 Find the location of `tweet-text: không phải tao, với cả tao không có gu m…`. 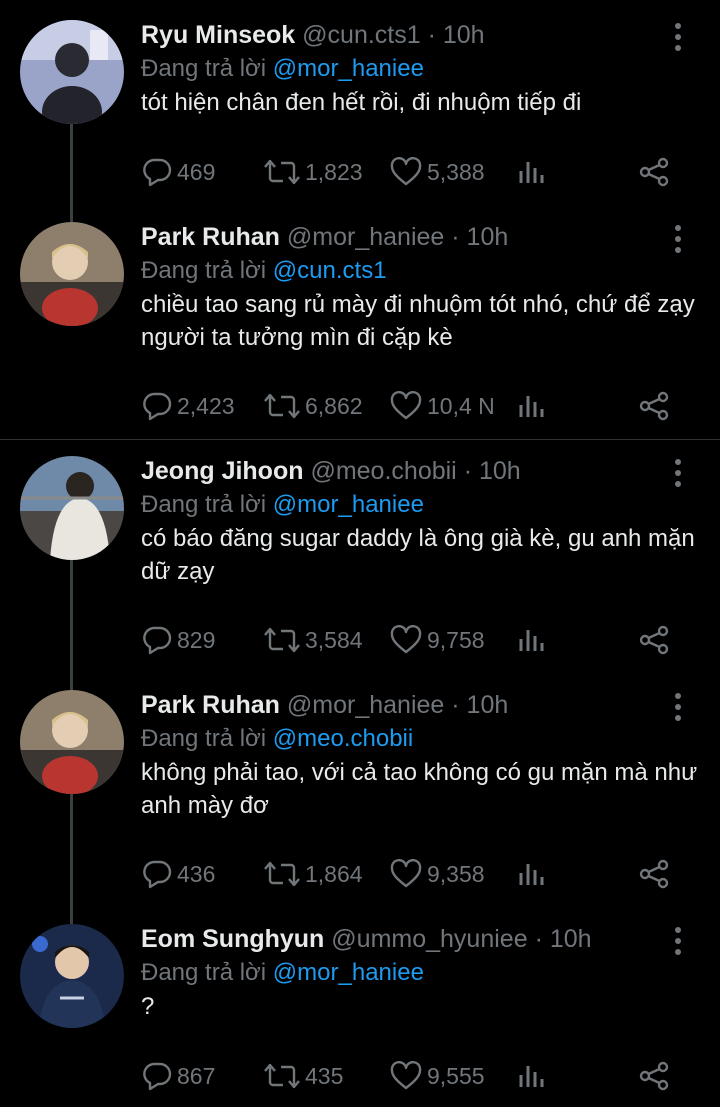

tweet-text: không phải tao, với cả tao không có gu m… is located at coordinates (419, 789).